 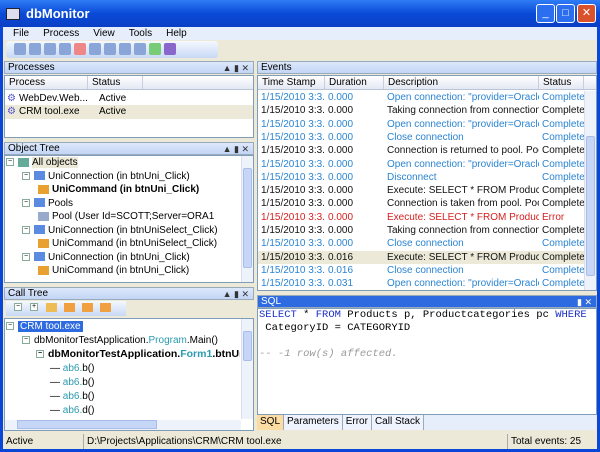 What do you see at coordinates (46, 82) in the screenshot?
I see `col-process: Process` at bounding box center [46, 82].